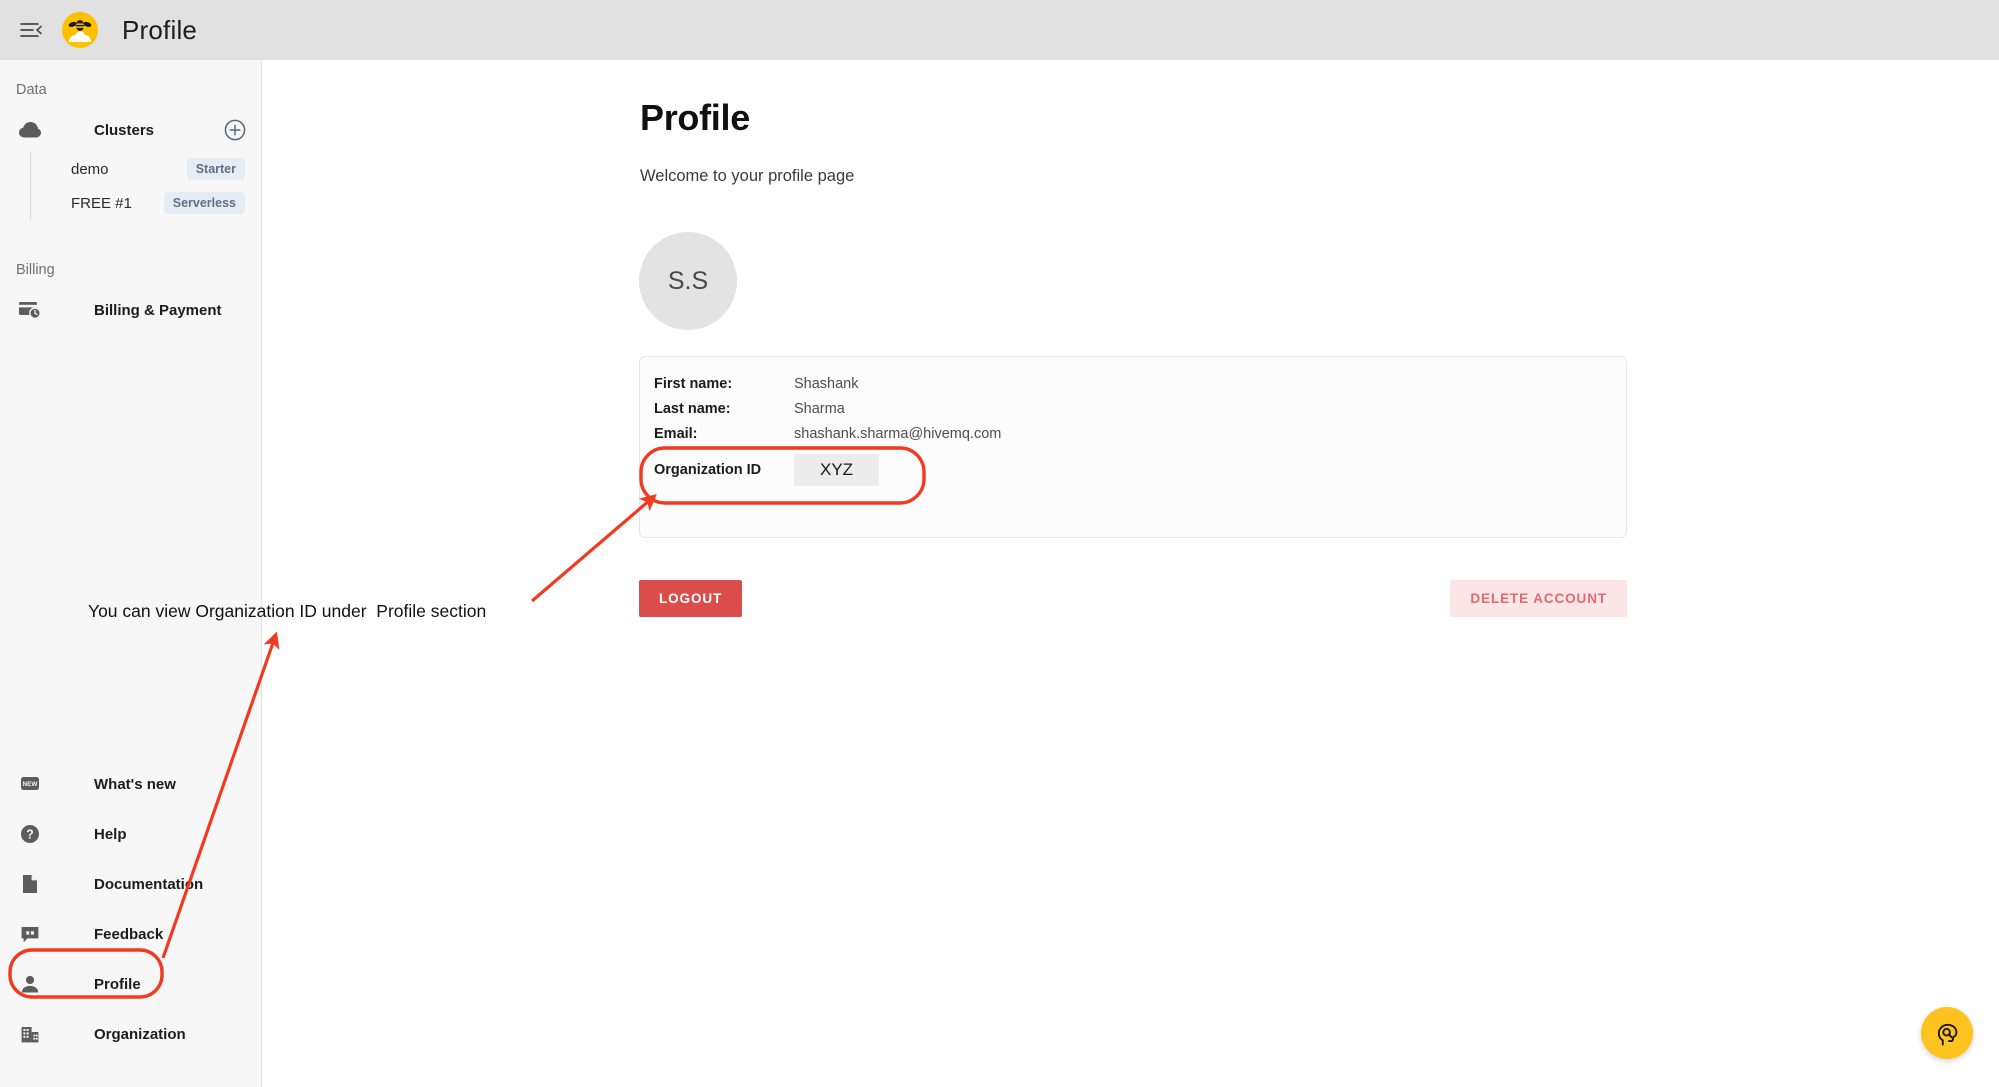 The width and height of the screenshot is (1999, 1087). What do you see at coordinates (131, 834) in the screenshot?
I see `sidebar-item-help: ? Help` at bounding box center [131, 834].